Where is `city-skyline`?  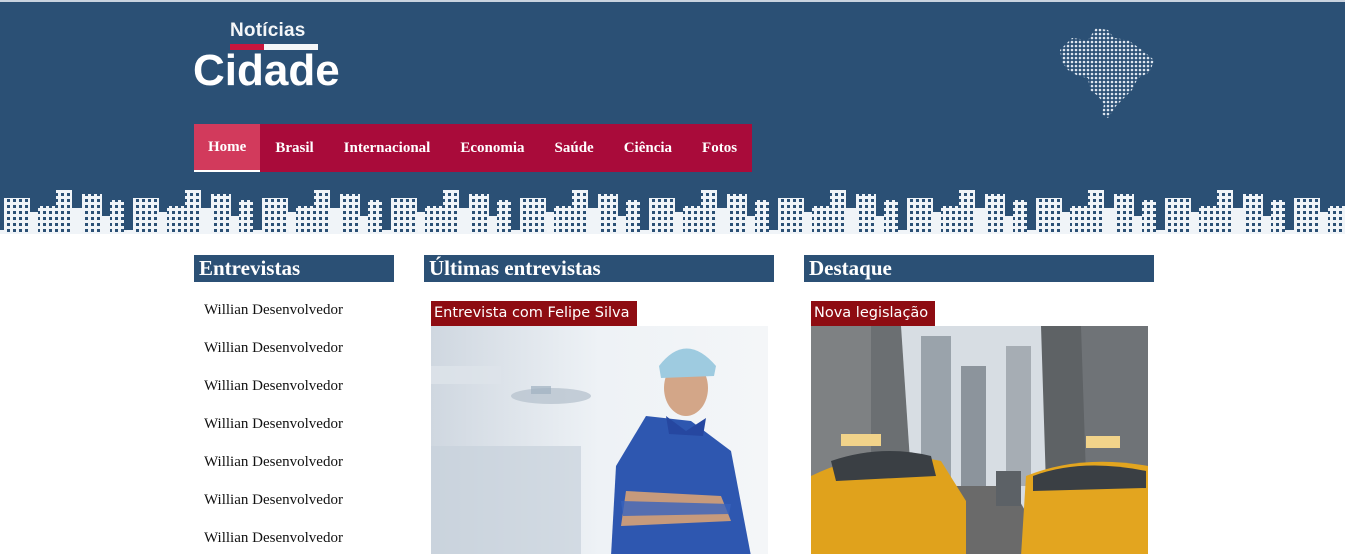
city-skyline is located at coordinates (672, 212).